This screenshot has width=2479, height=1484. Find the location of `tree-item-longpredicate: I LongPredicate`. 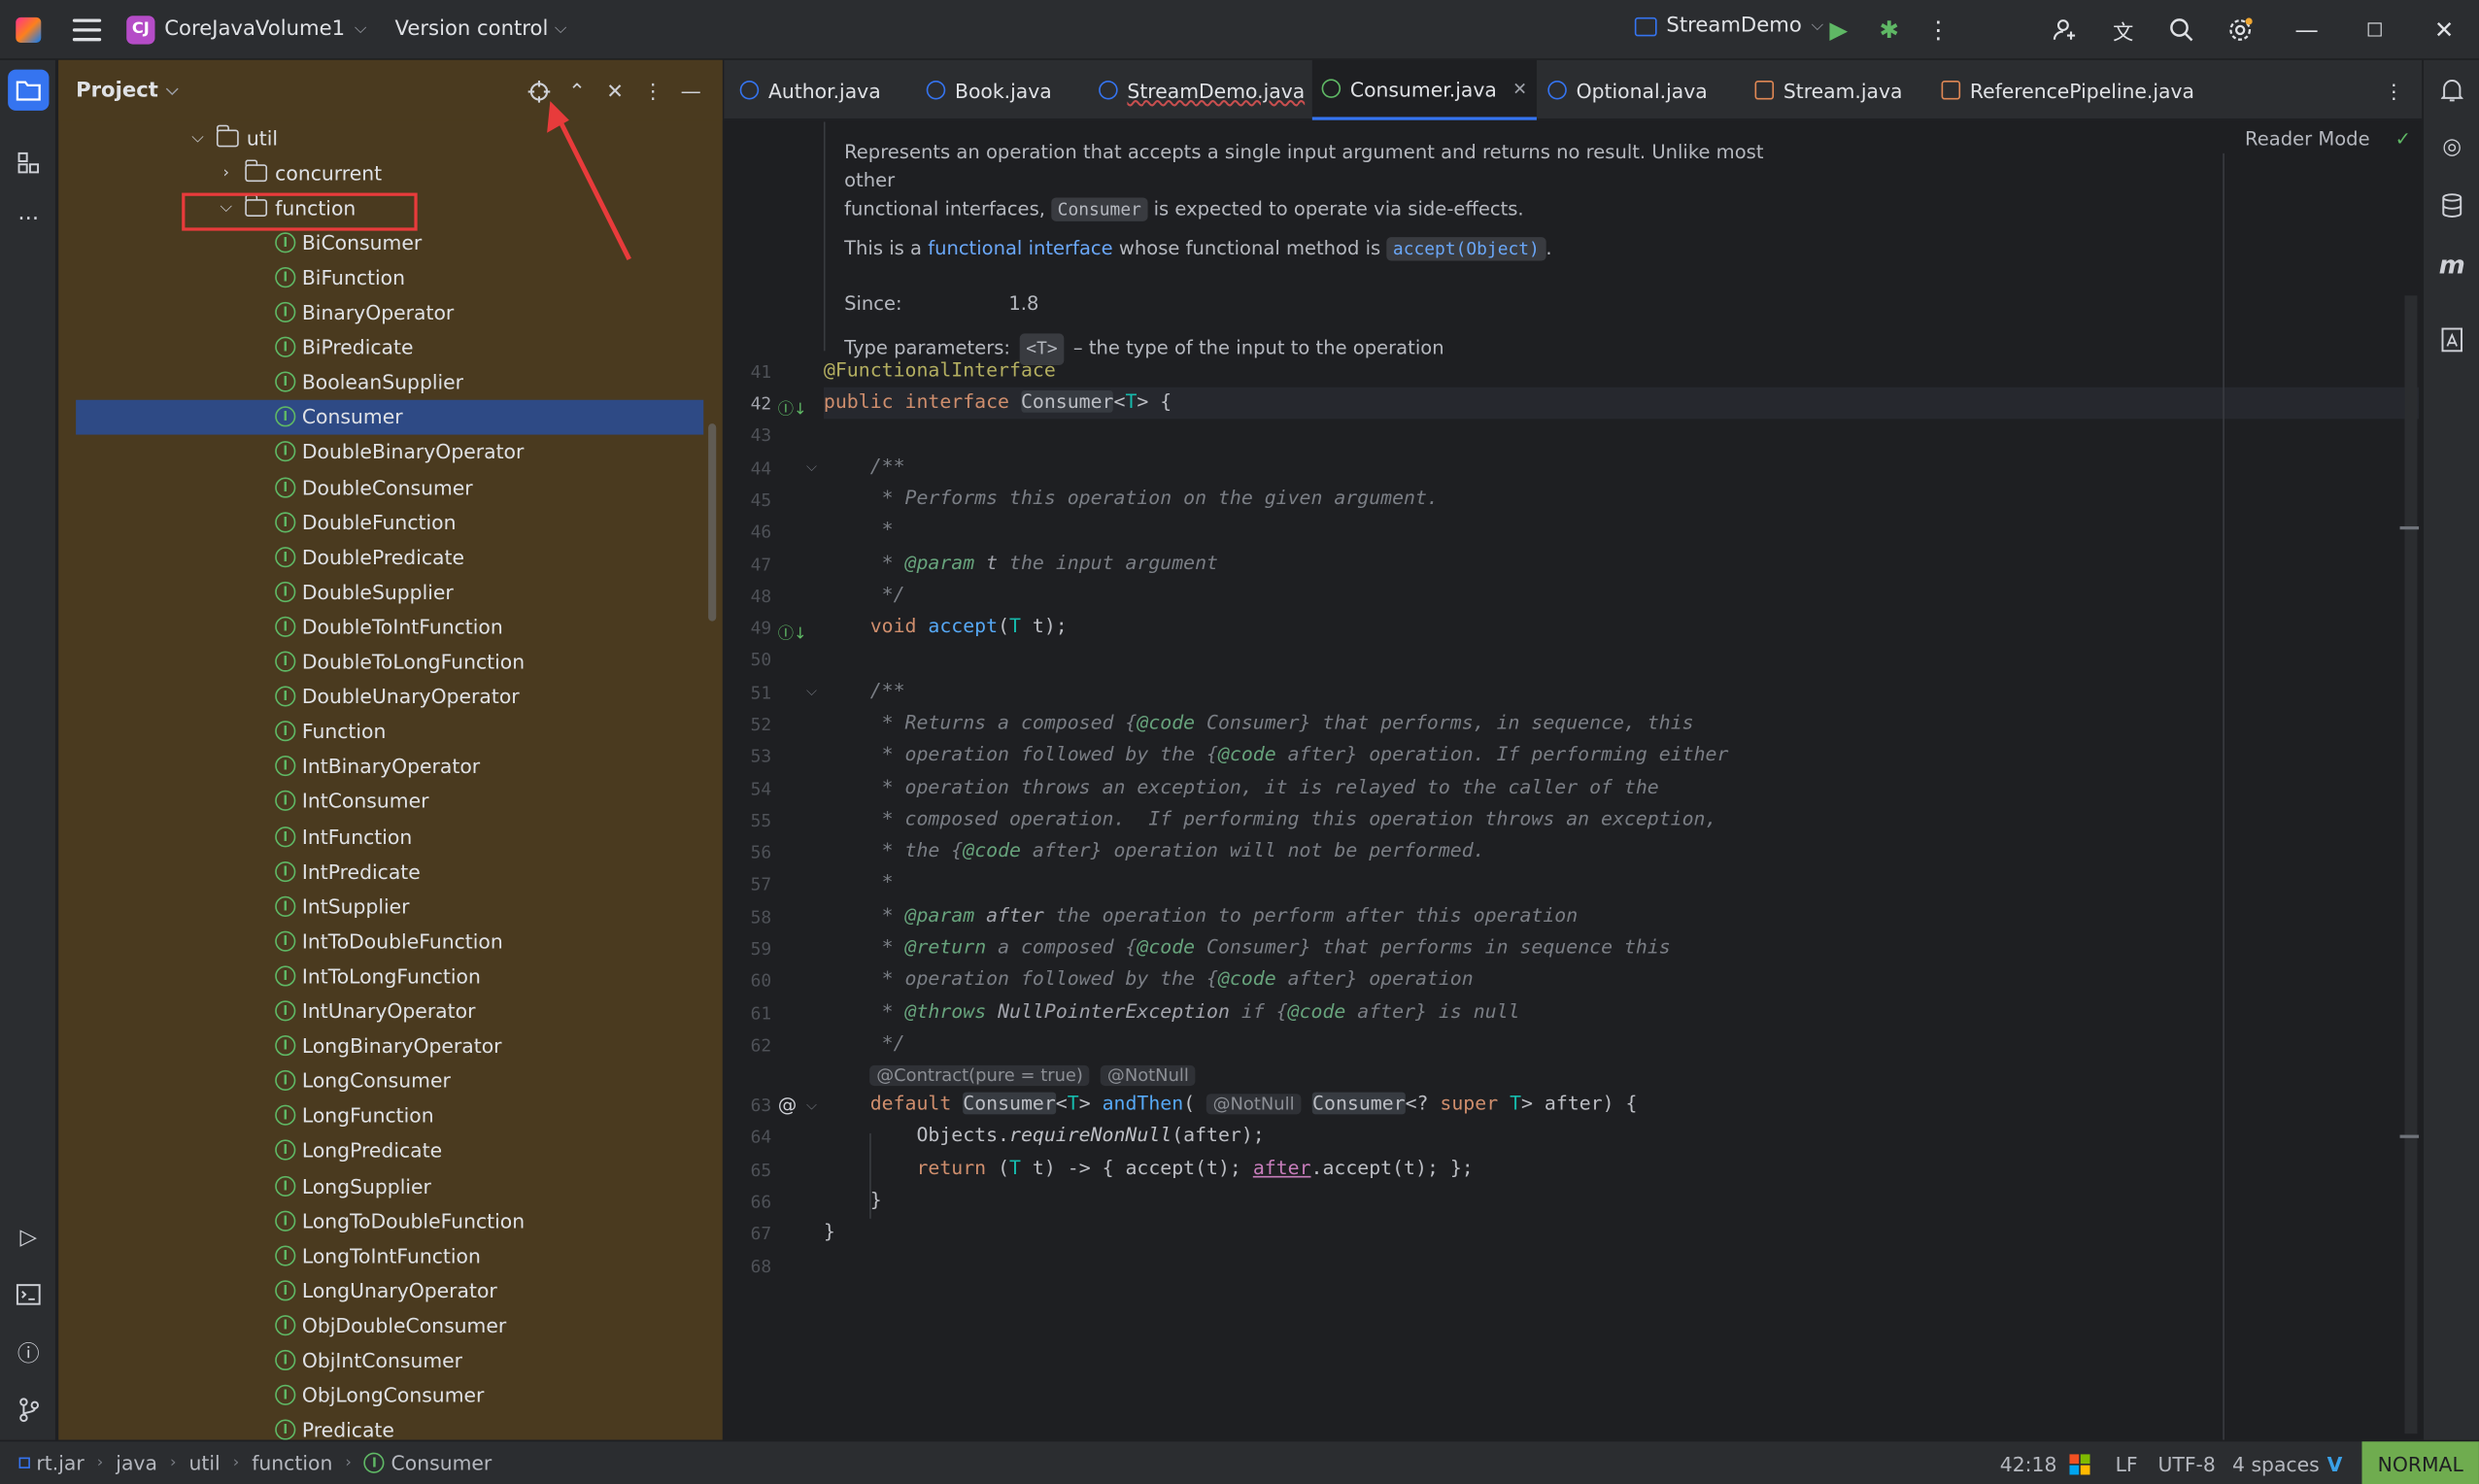

tree-item-longpredicate: I LongPredicate is located at coordinates (382, 1151).